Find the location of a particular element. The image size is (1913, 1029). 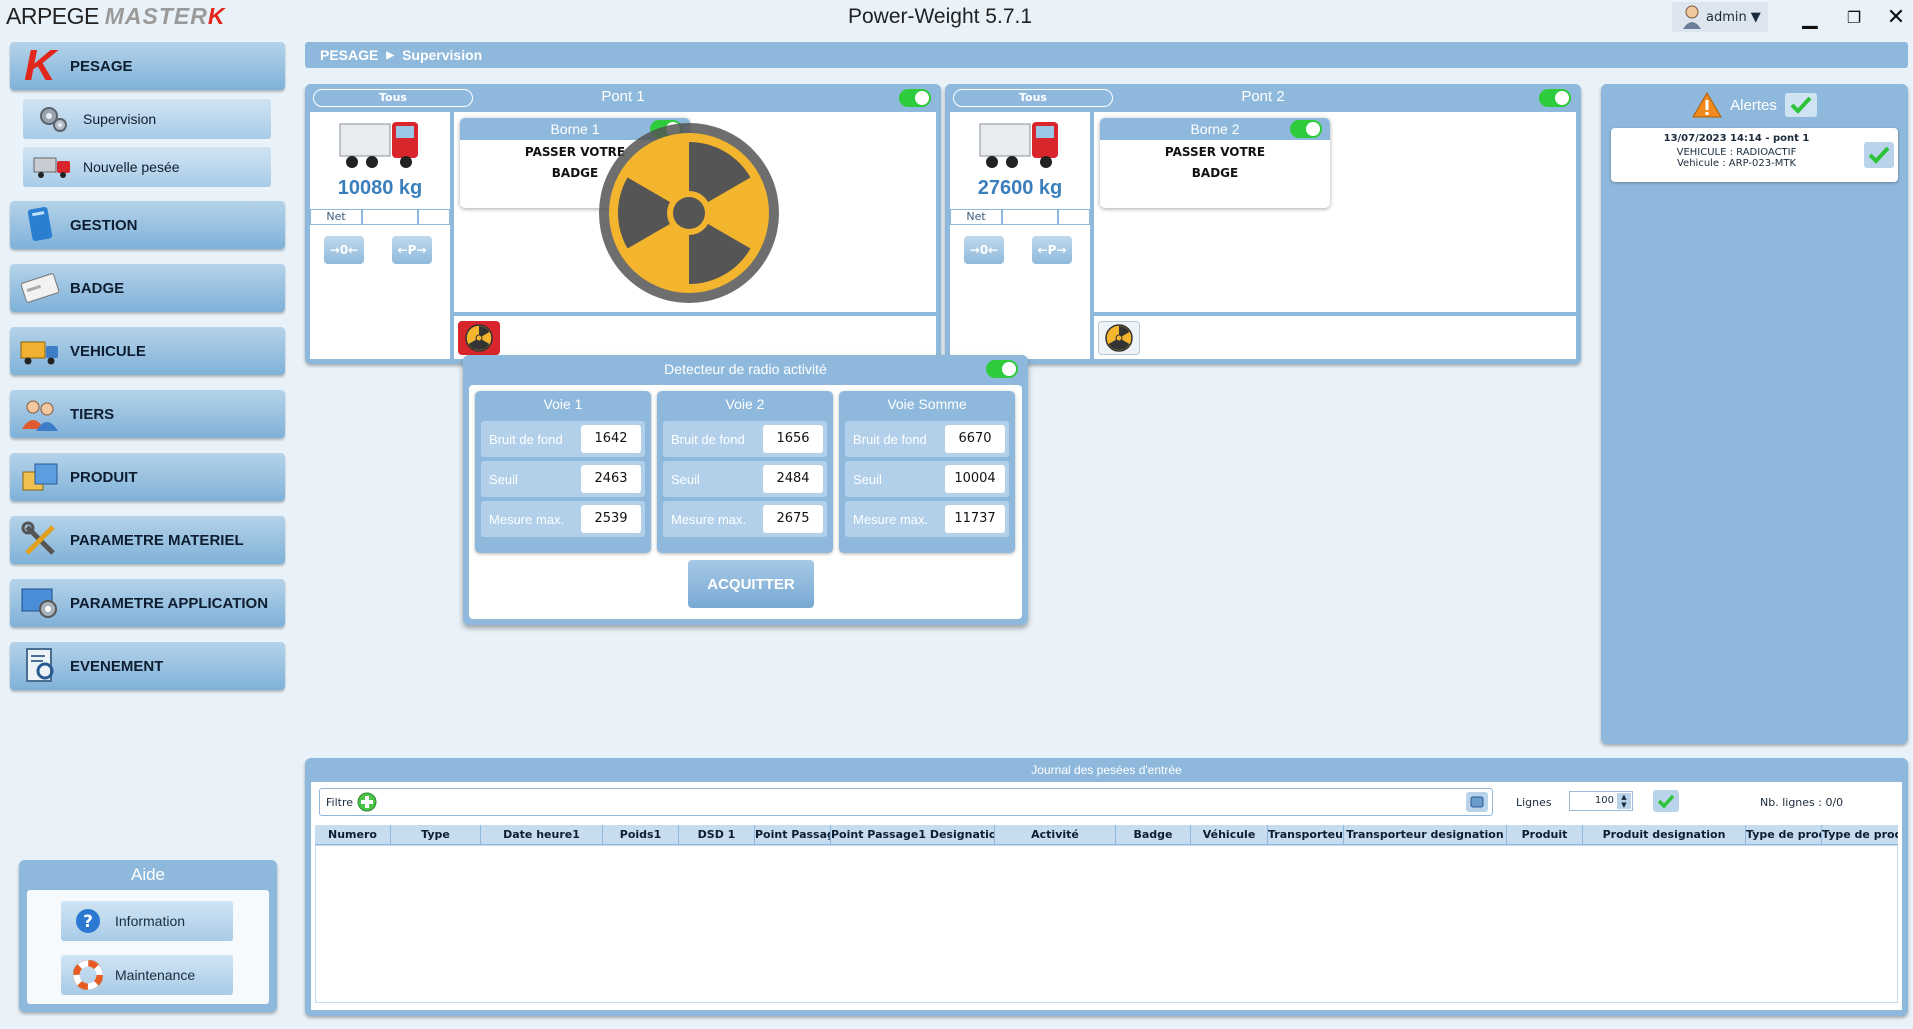

nb-lignes-count: Nb. lignes : 0/0 is located at coordinates (1802, 802).